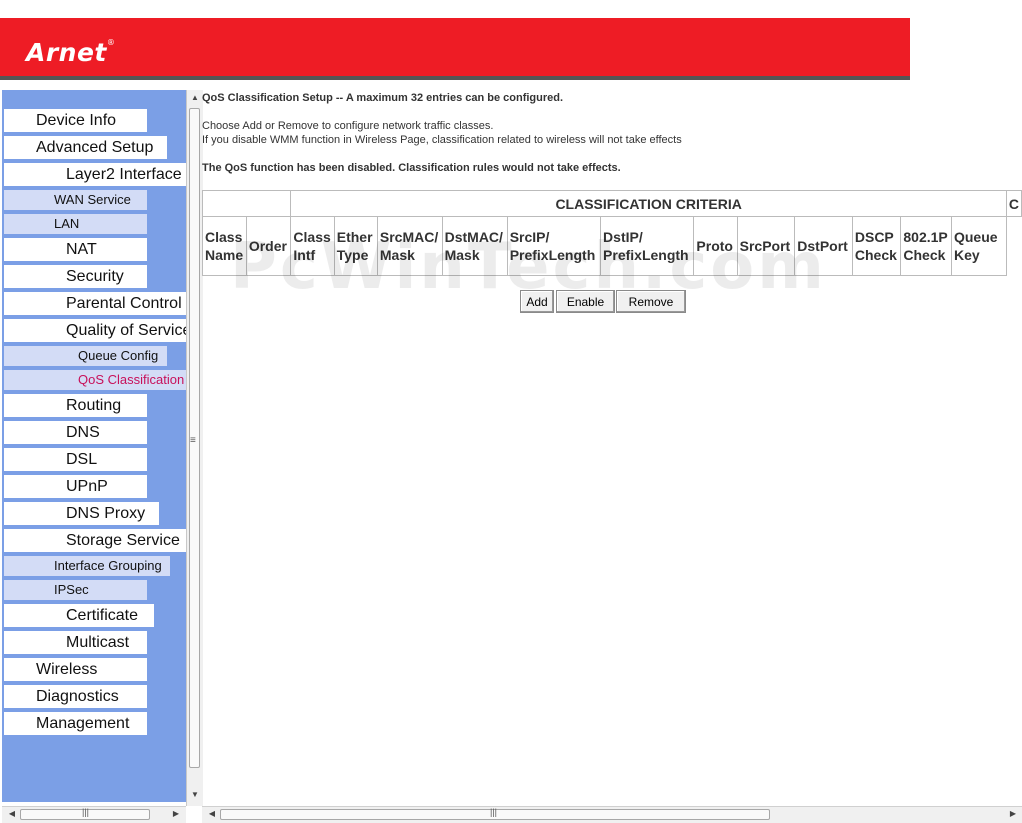 This screenshot has width=1022, height=823. I want to click on header-banner: Arnet®, so click(455, 49).